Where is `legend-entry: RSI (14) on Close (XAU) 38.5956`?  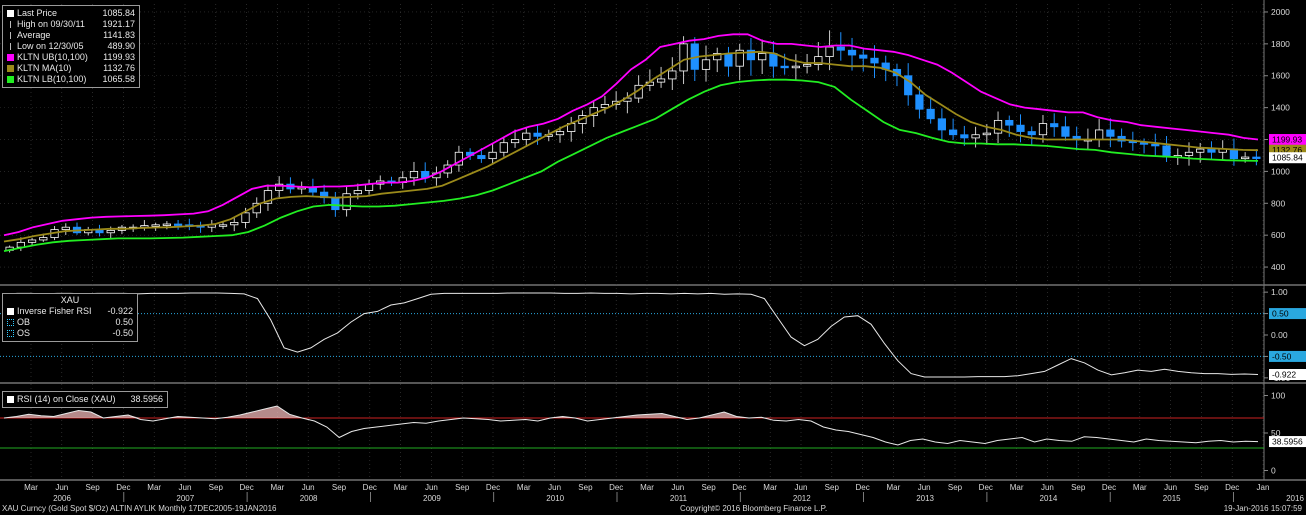 legend-entry: RSI (14) on Close (XAU) 38.5956 is located at coordinates (85, 399).